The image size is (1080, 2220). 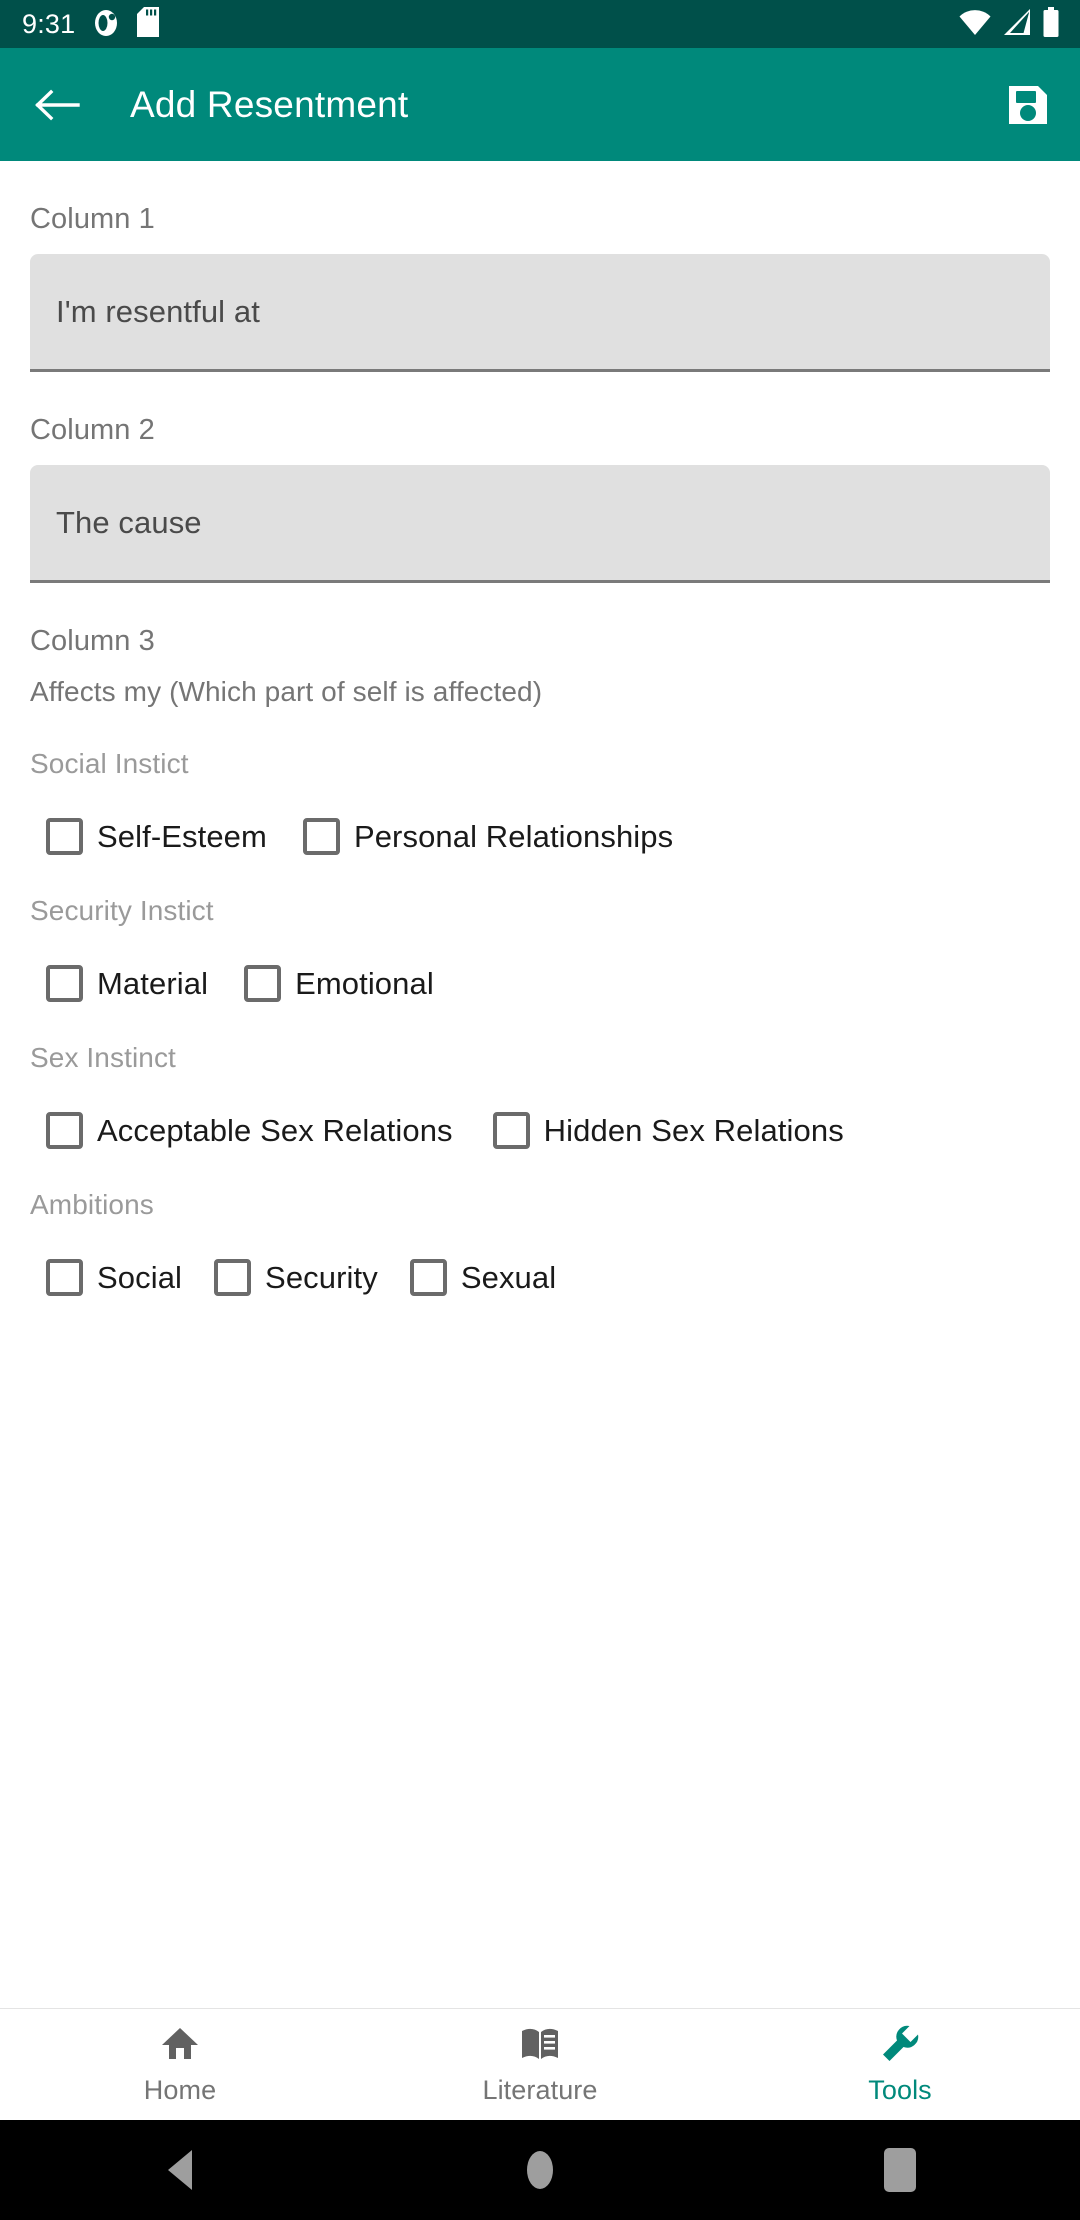 What do you see at coordinates (92, 641) in the screenshot?
I see `column3-label: Column 3` at bounding box center [92, 641].